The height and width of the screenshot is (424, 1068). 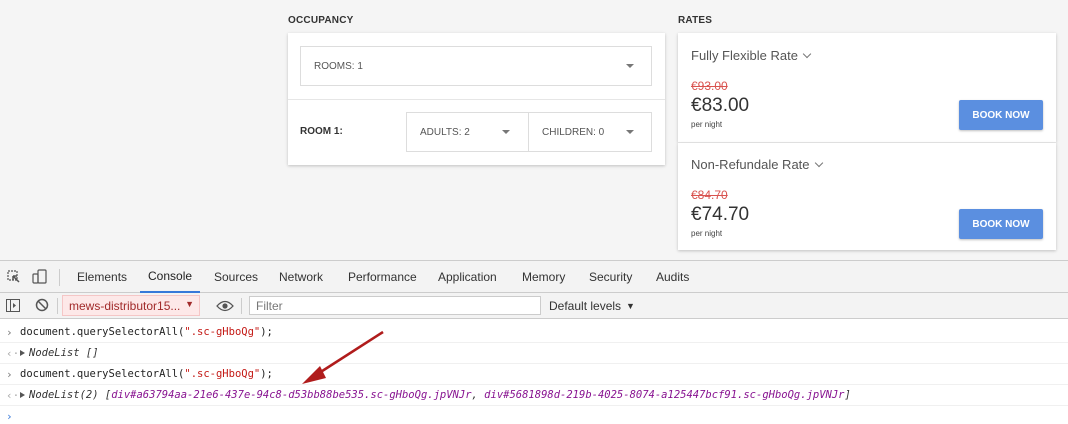 I want to click on console-toolbar: mews-distributor15... ▼ Default levels ▼, so click(x=534, y=306).